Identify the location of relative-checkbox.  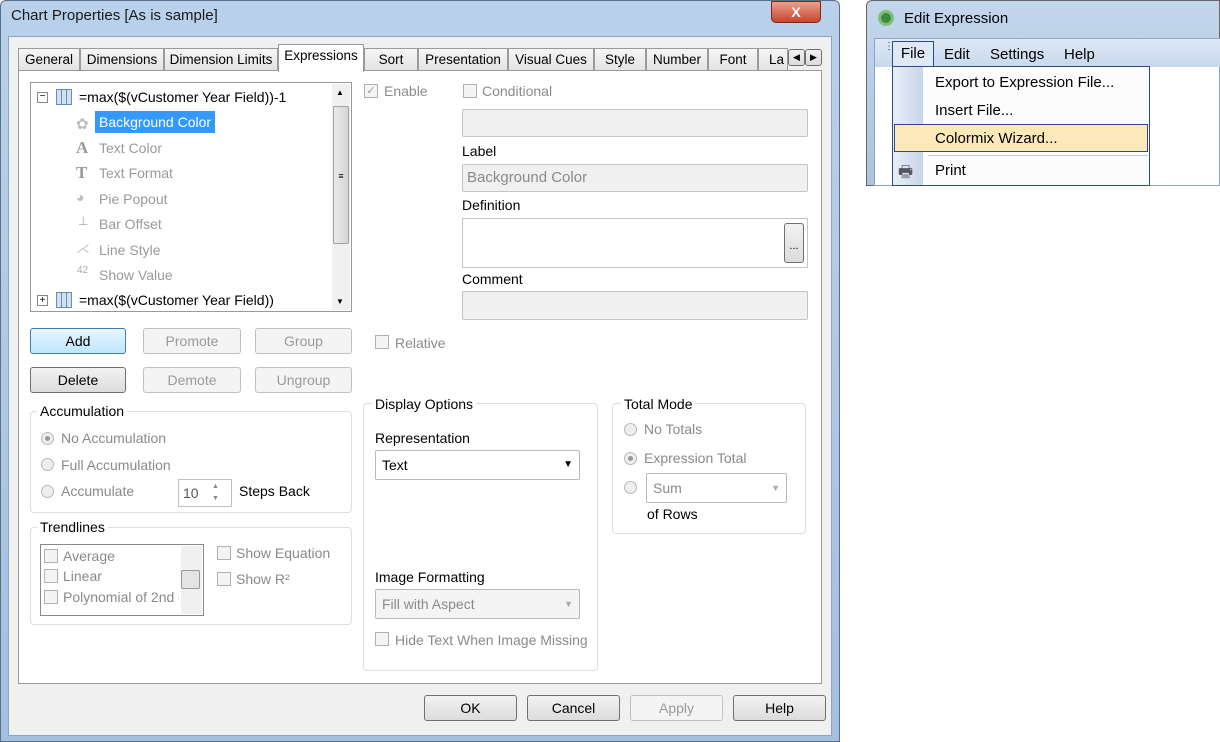
(382, 342).